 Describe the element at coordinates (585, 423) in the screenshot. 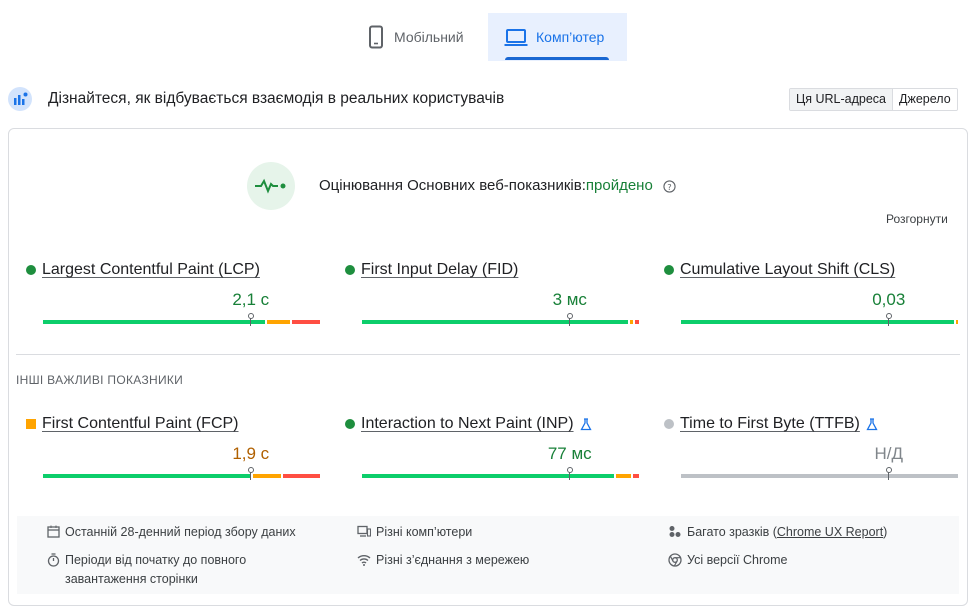

I see `experimental-flask-icon` at that location.